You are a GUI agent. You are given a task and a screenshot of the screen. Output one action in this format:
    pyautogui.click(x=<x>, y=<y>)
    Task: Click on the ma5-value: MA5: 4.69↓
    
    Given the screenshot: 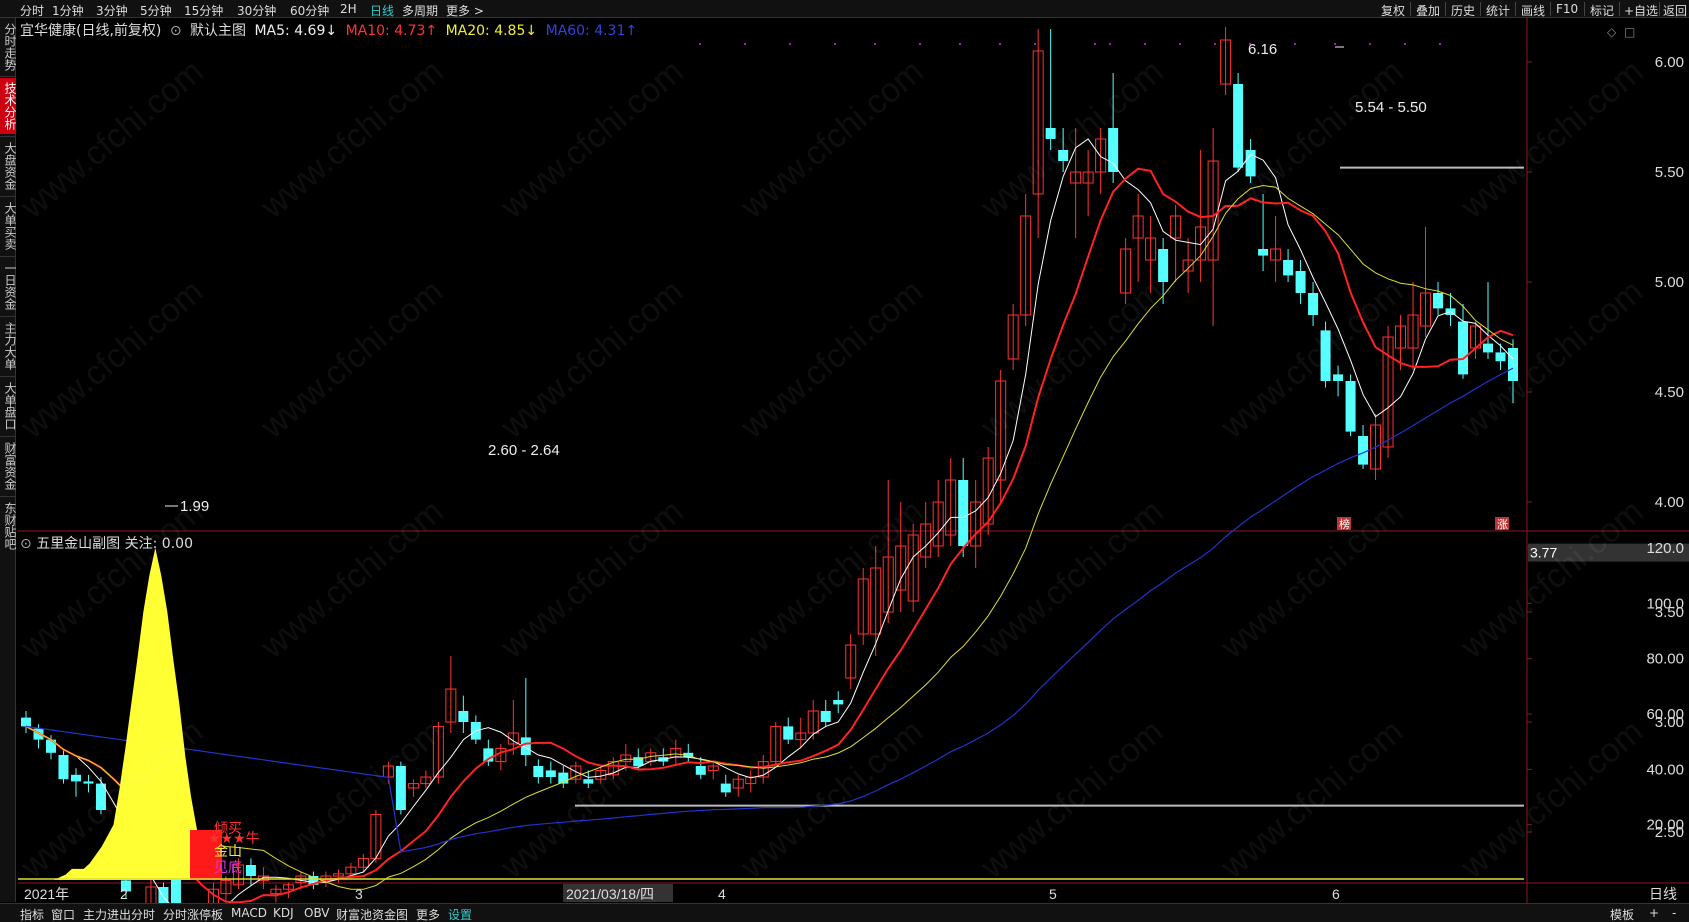 What is the action you would take?
    pyautogui.click(x=296, y=31)
    